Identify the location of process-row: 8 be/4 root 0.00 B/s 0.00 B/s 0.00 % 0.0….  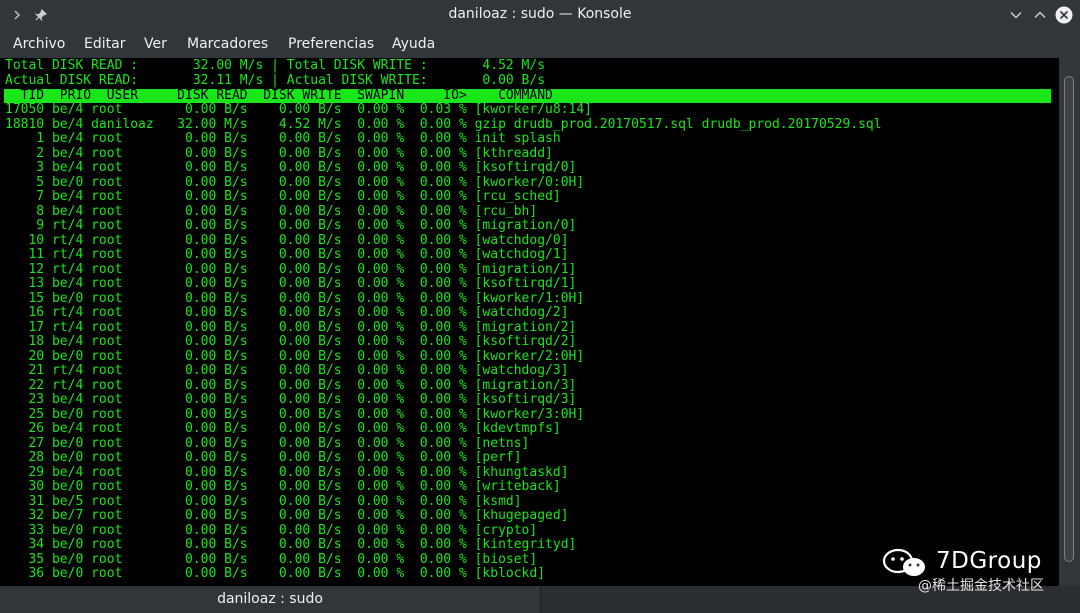
(271, 211).